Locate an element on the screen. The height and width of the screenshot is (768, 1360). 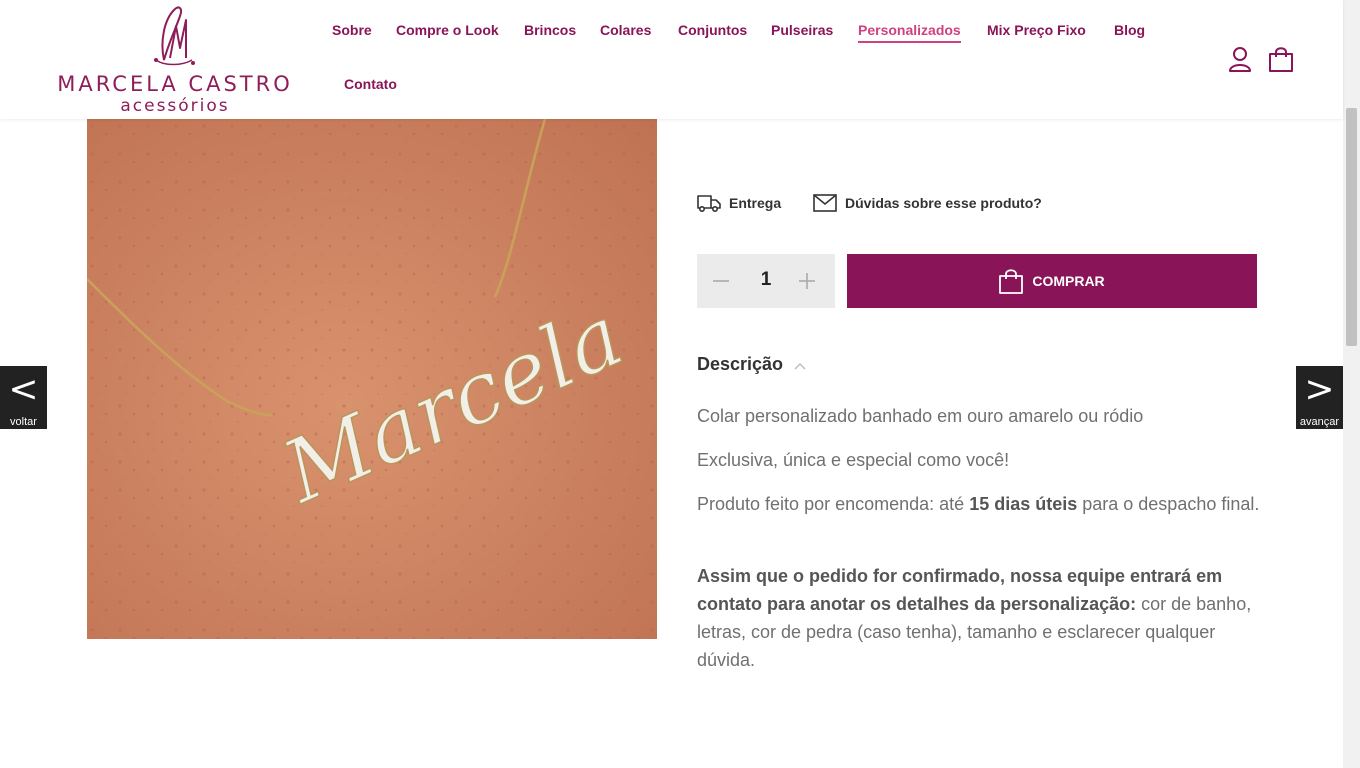
brand-tagline: acessórios is located at coordinates (175, 106).